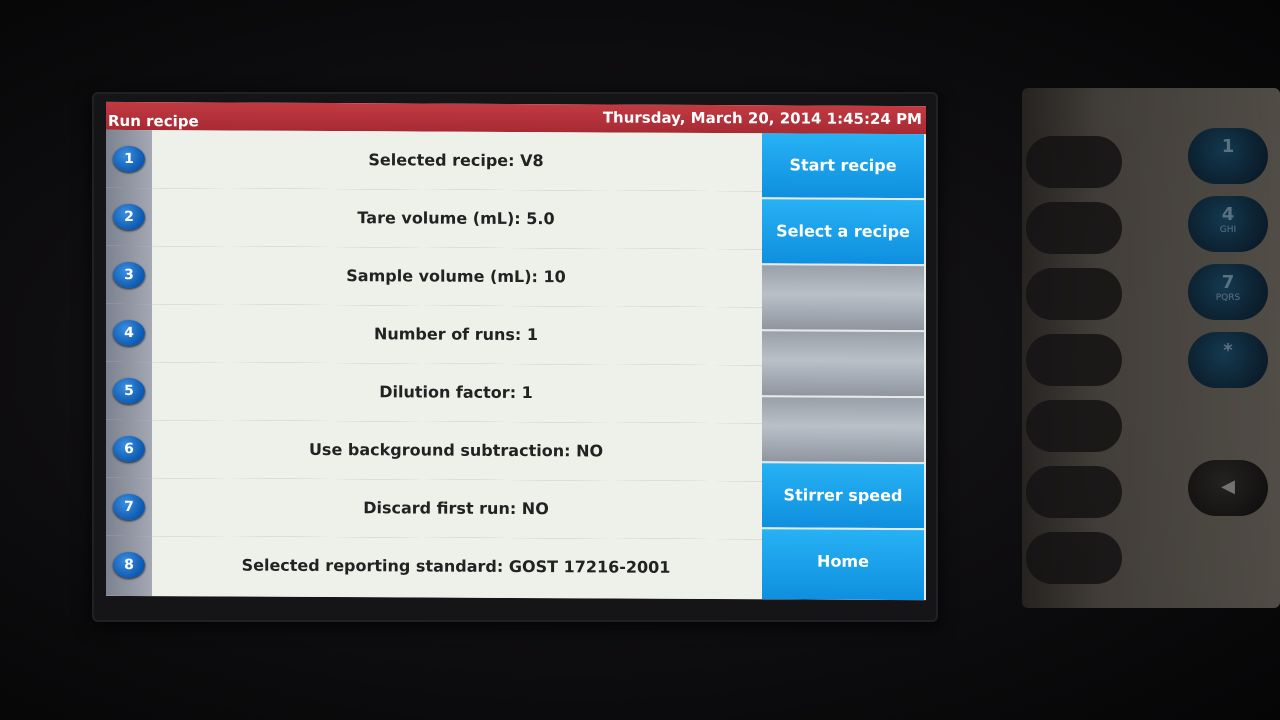 This screenshot has width=1280, height=720. I want to click on setting-row-number-of-runs: 4 Number of runs: 1, so click(434, 335).